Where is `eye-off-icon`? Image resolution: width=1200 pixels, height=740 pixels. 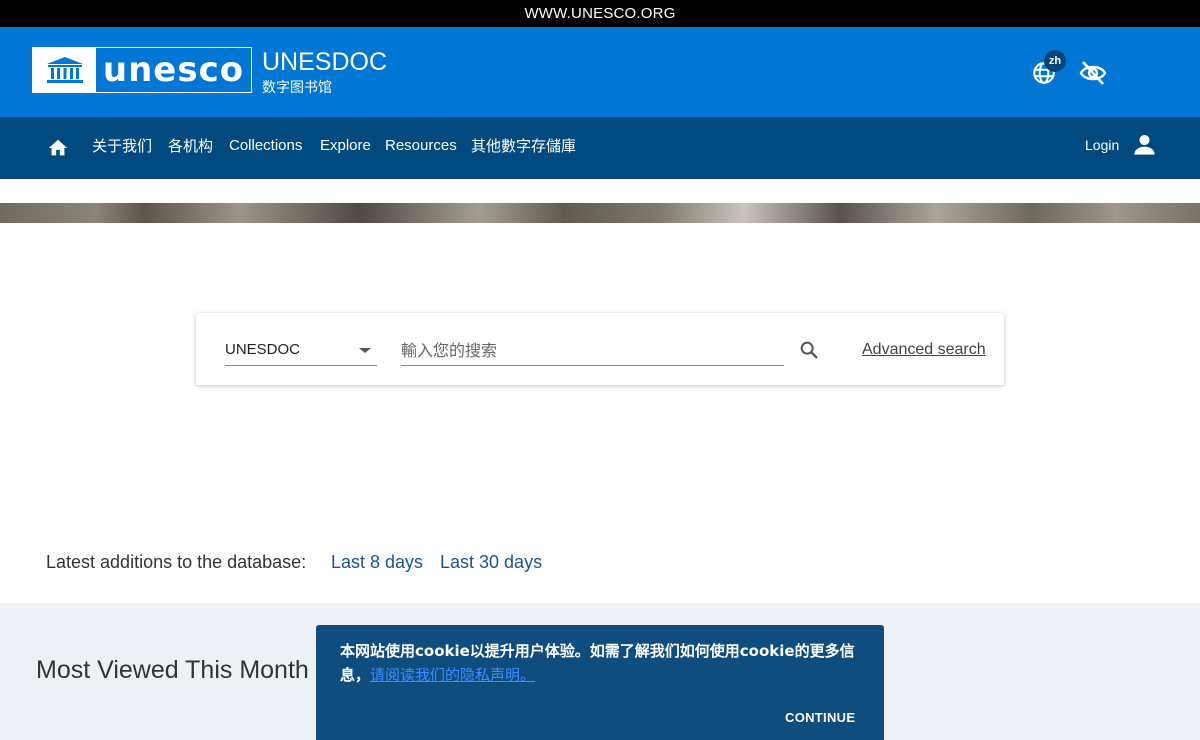 eye-off-icon is located at coordinates (1093, 73).